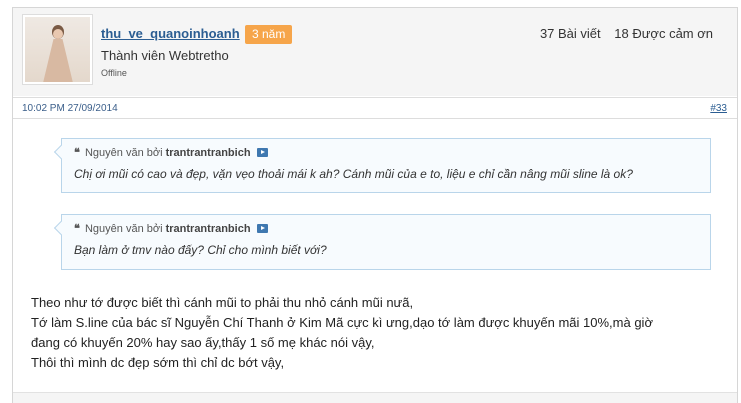 The image size is (741, 403). Describe the element at coordinates (170, 33) in the screenshot. I see `username-link: thu_ve_quanoinhoanh` at that location.